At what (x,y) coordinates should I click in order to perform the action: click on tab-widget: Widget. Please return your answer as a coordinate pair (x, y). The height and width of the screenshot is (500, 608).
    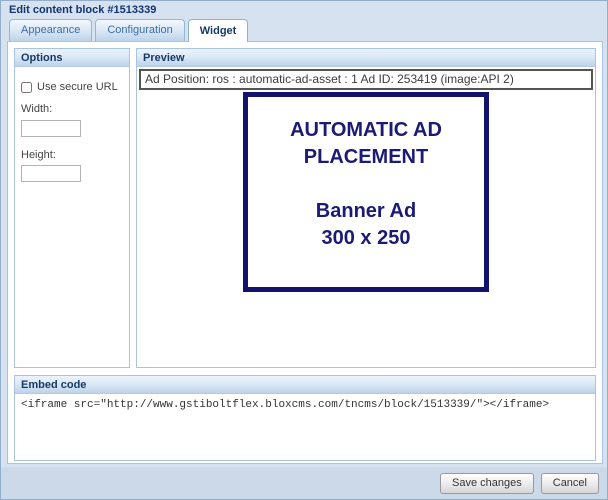
    Looking at the image, I should click on (218, 30).